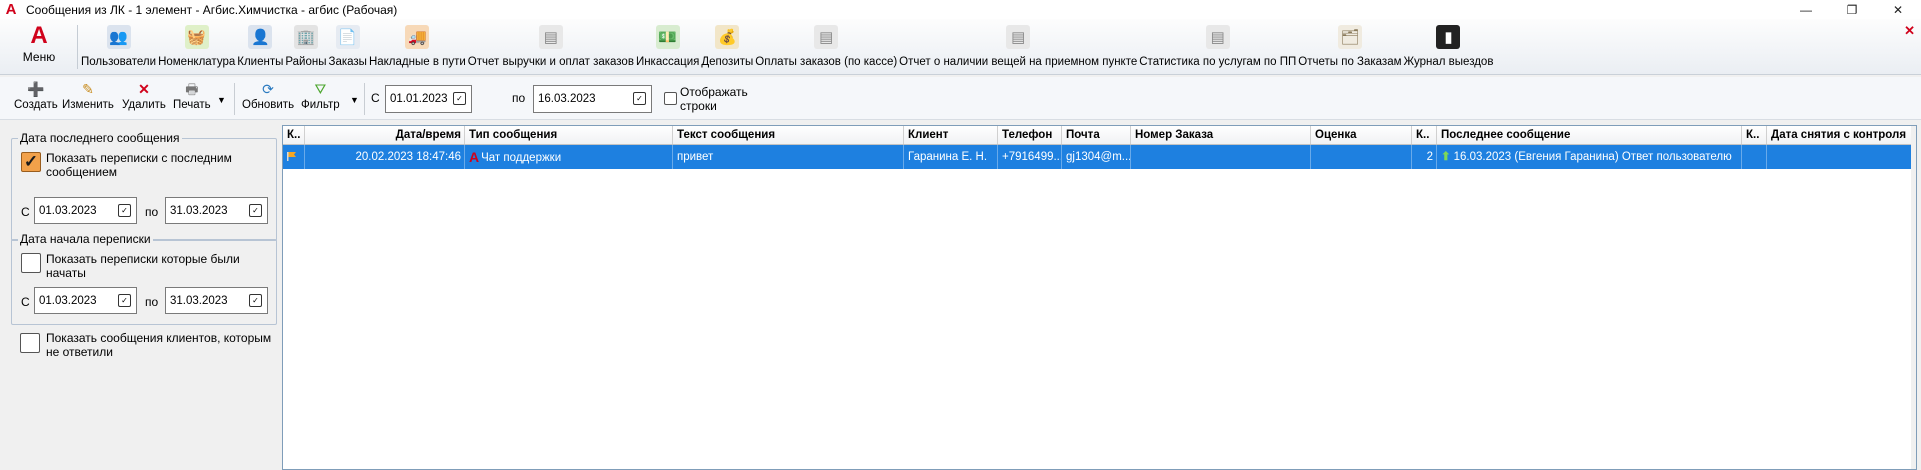  I want to click on journal-icon: ▮, so click(1448, 37).